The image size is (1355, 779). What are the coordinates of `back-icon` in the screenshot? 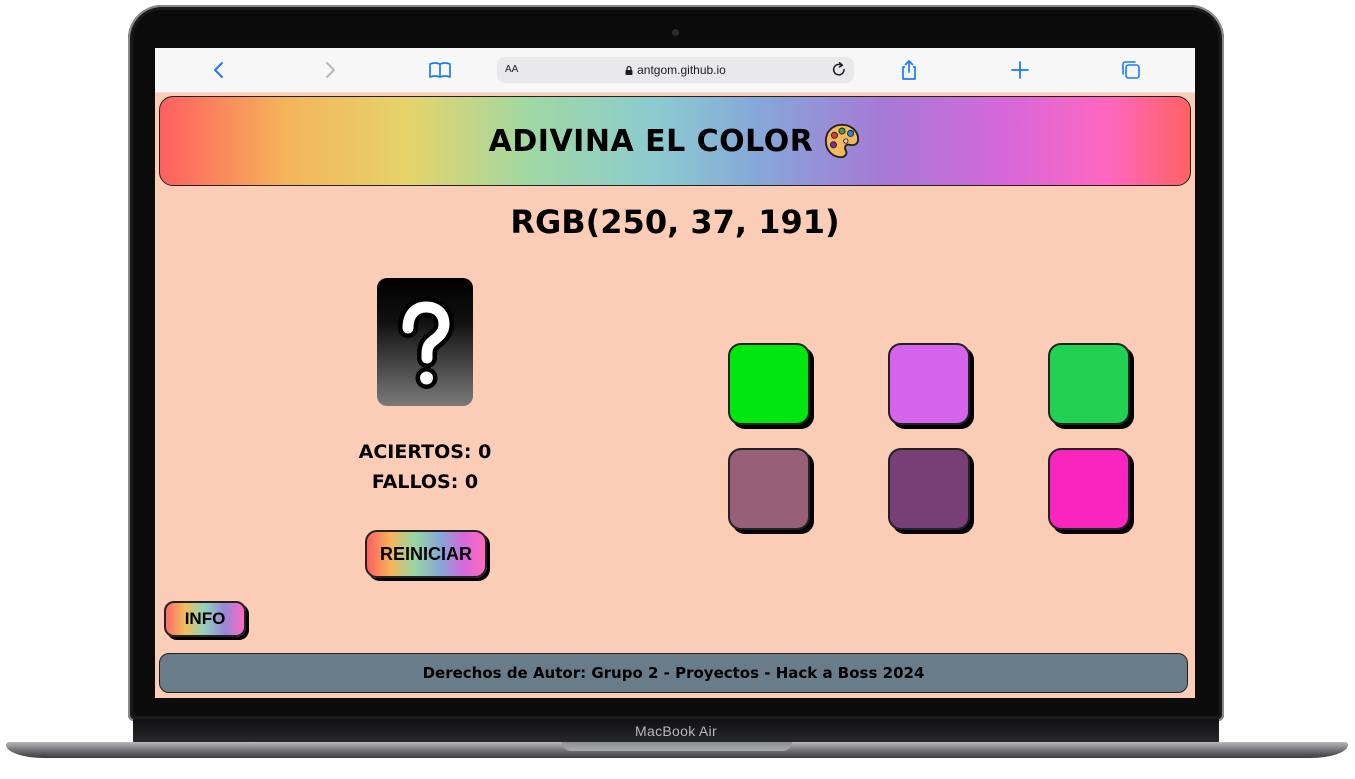 It's located at (219, 70).